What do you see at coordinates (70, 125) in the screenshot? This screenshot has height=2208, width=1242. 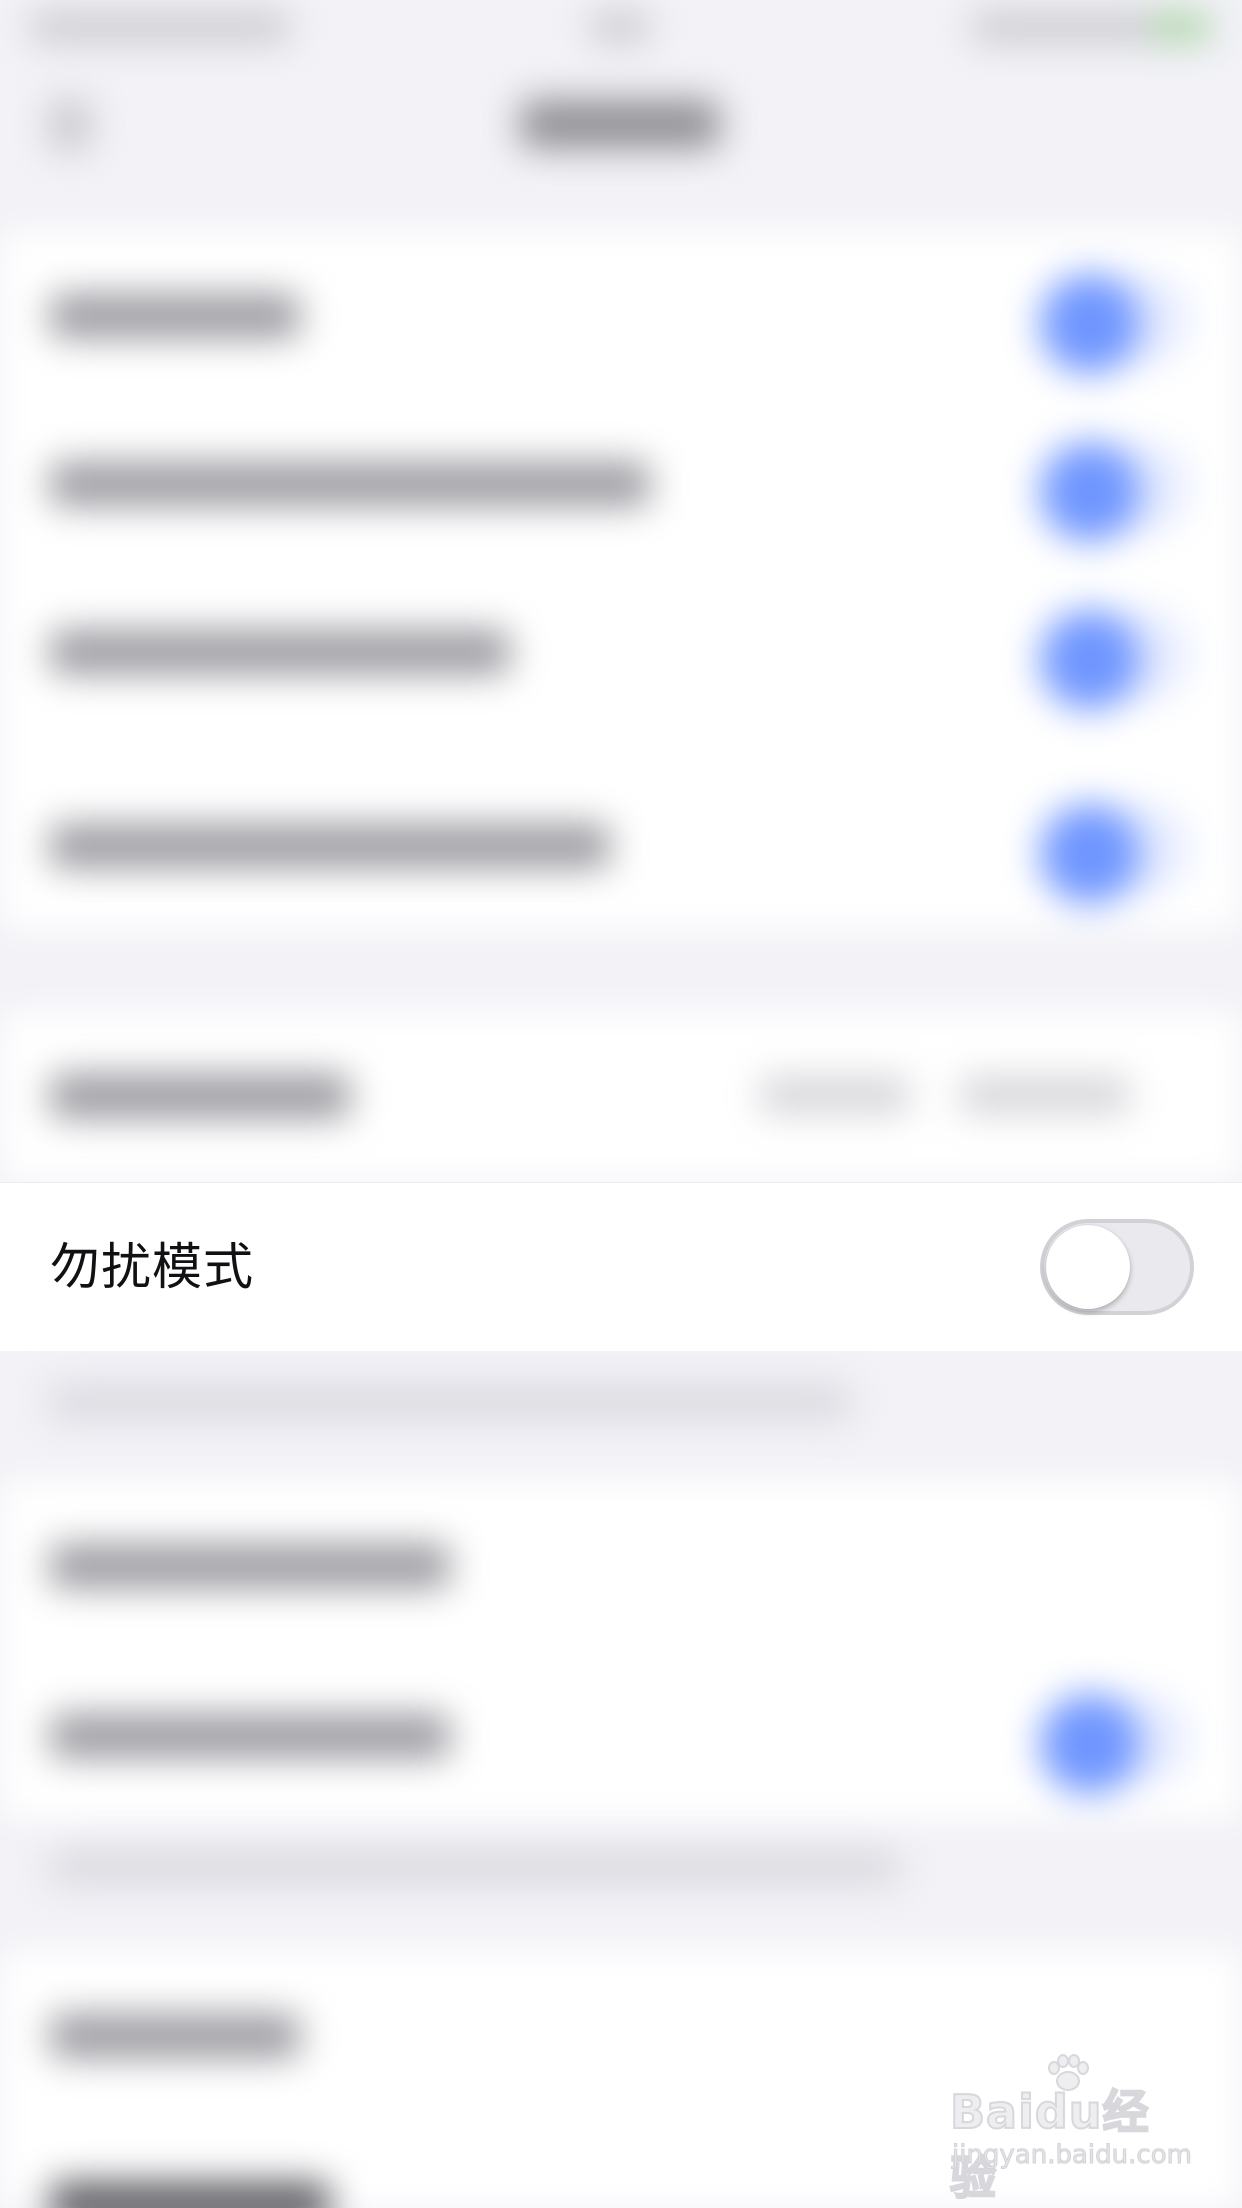 I see `chevron-left-icon` at bounding box center [70, 125].